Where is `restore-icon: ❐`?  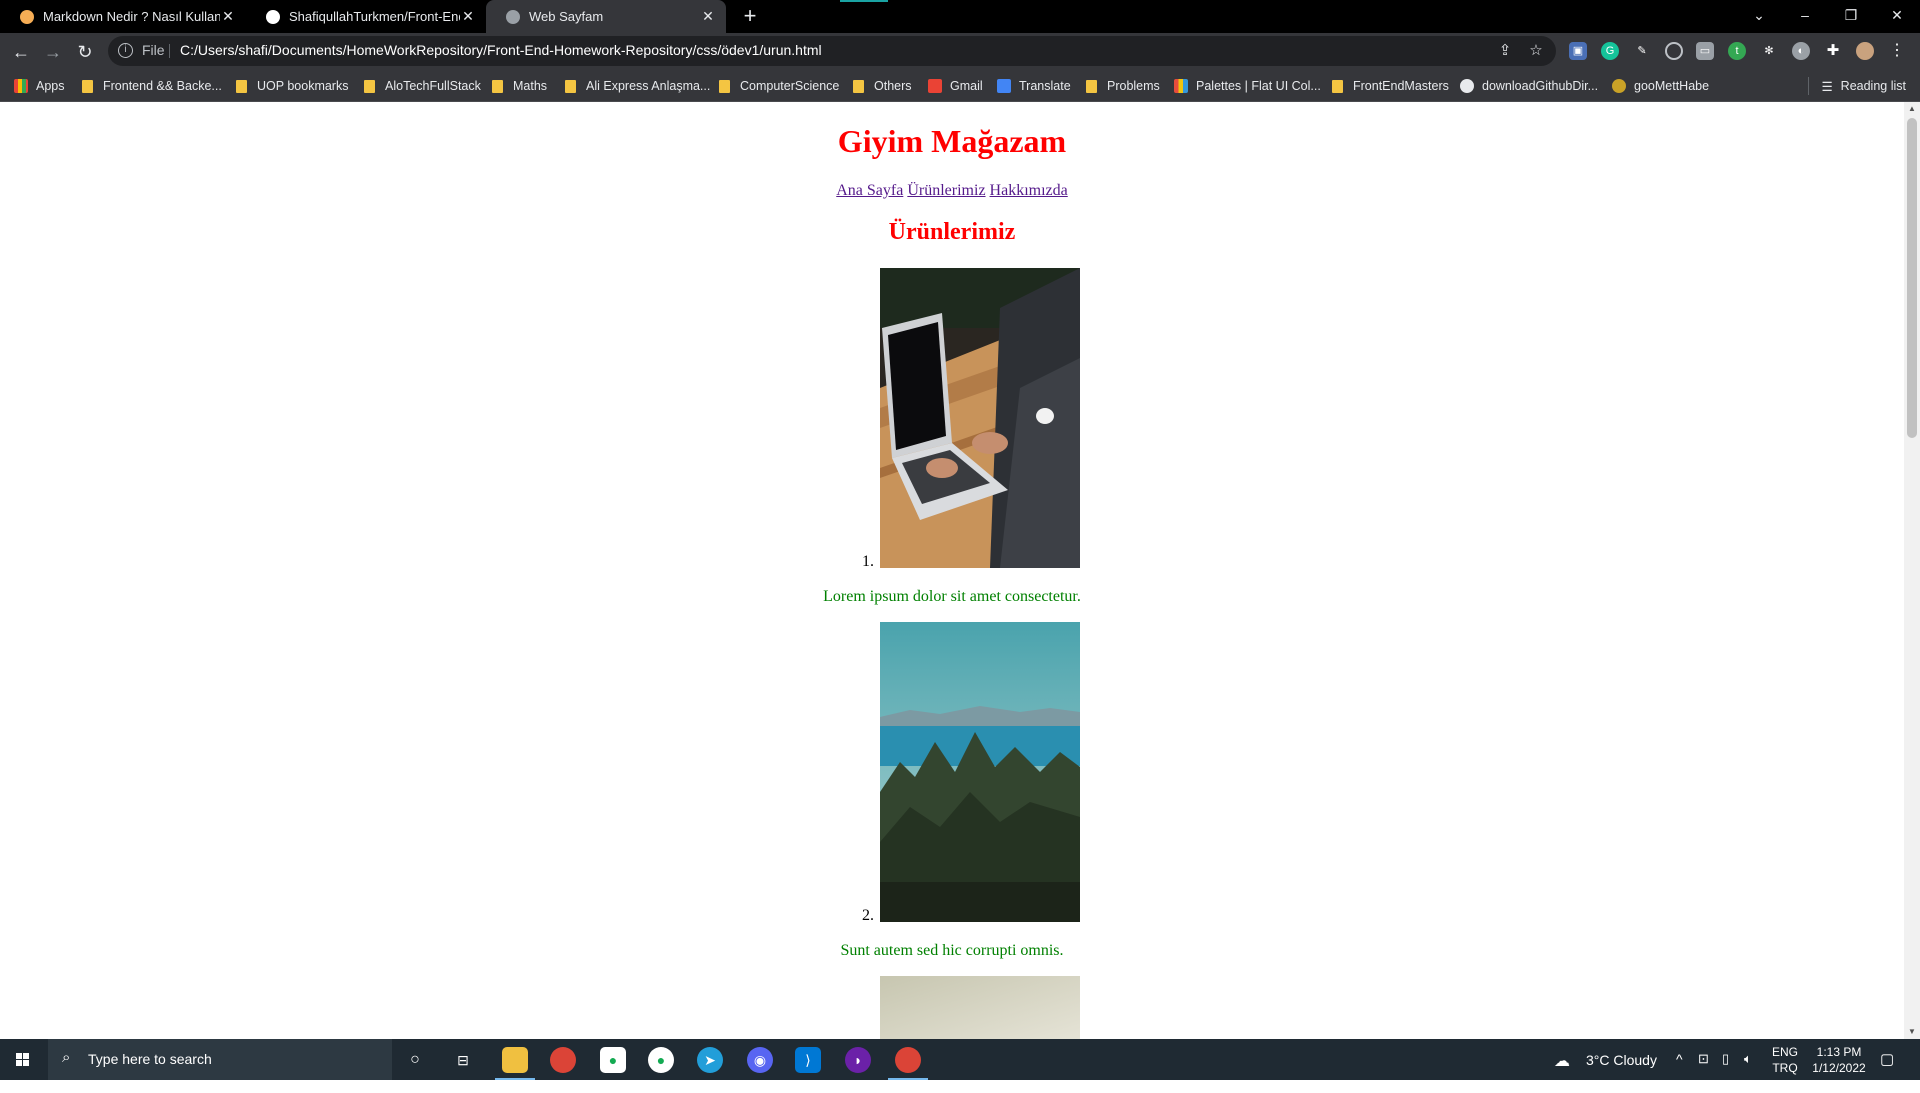 restore-icon: ❐ is located at coordinates (1851, 16).